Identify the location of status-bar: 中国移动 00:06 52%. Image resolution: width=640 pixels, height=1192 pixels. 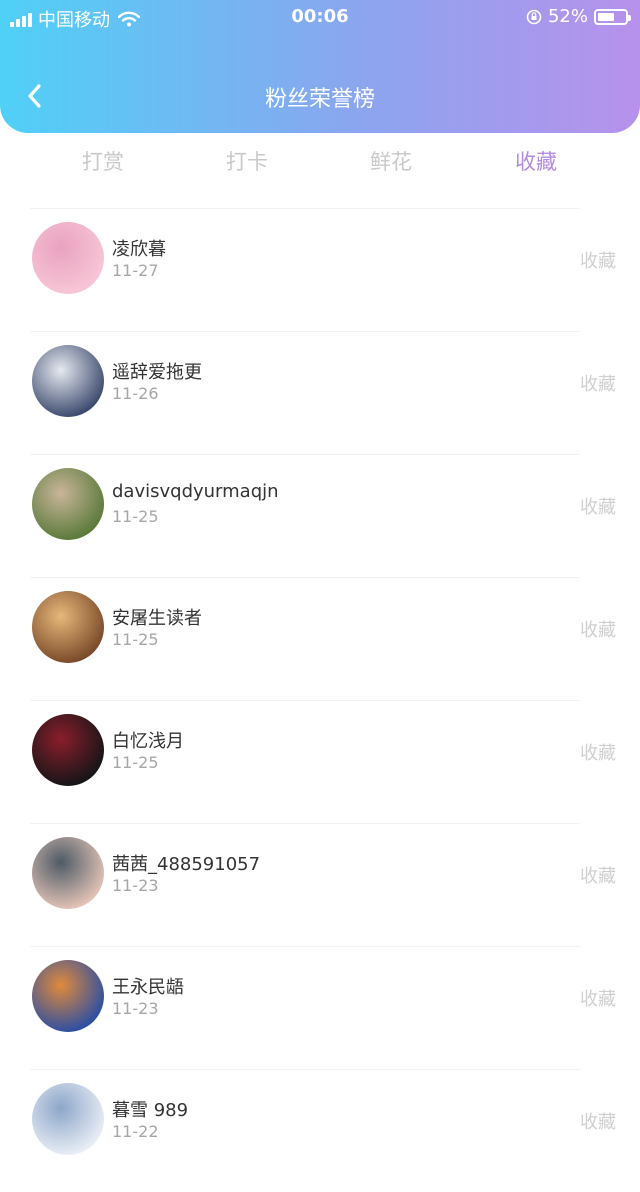
(320, 17).